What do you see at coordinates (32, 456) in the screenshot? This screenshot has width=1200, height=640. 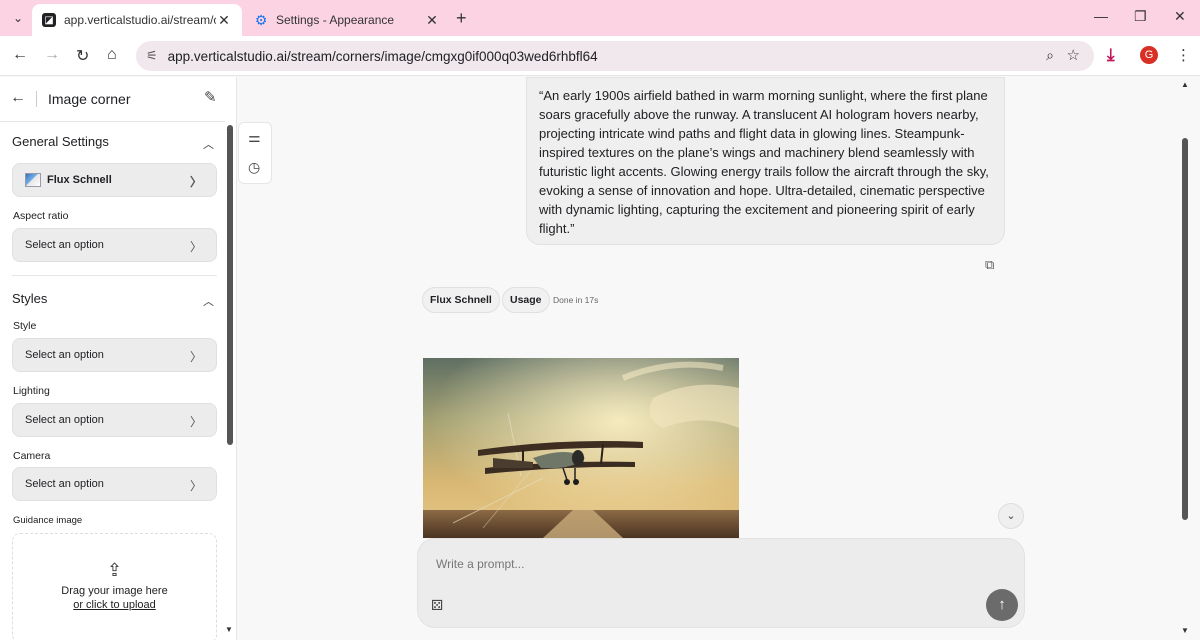 I see `camera-label: Camera` at bounding box center [32, 456].